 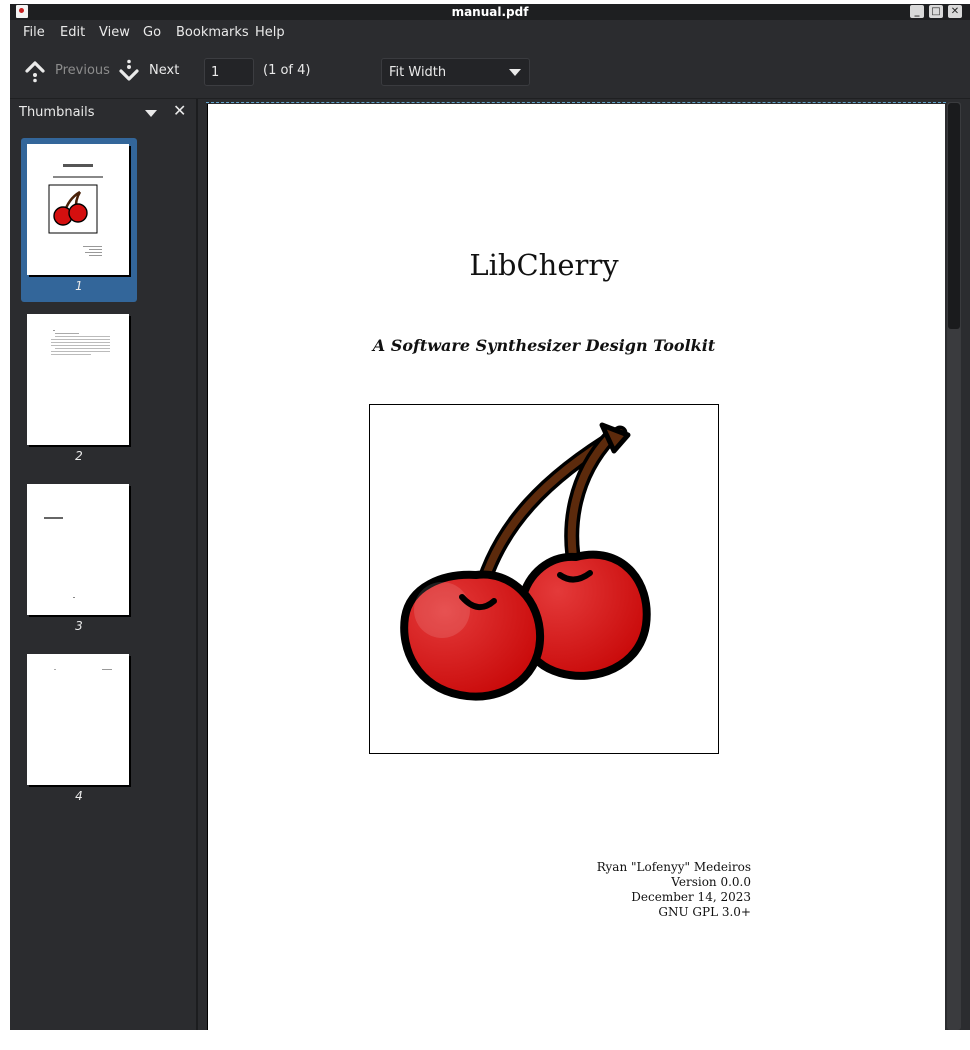 What do you see at coordinates (229, 72) in the screenshot?
I see `page-number-input: 1` at bounding box center [229, 72].